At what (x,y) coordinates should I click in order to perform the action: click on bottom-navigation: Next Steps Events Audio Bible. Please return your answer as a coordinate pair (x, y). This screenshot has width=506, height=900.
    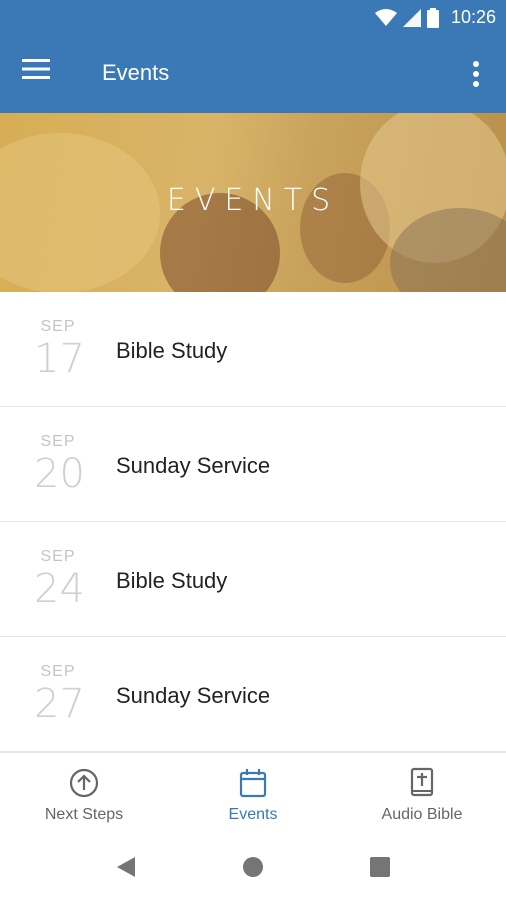
    Looking at the image, I should click on (253, 793).